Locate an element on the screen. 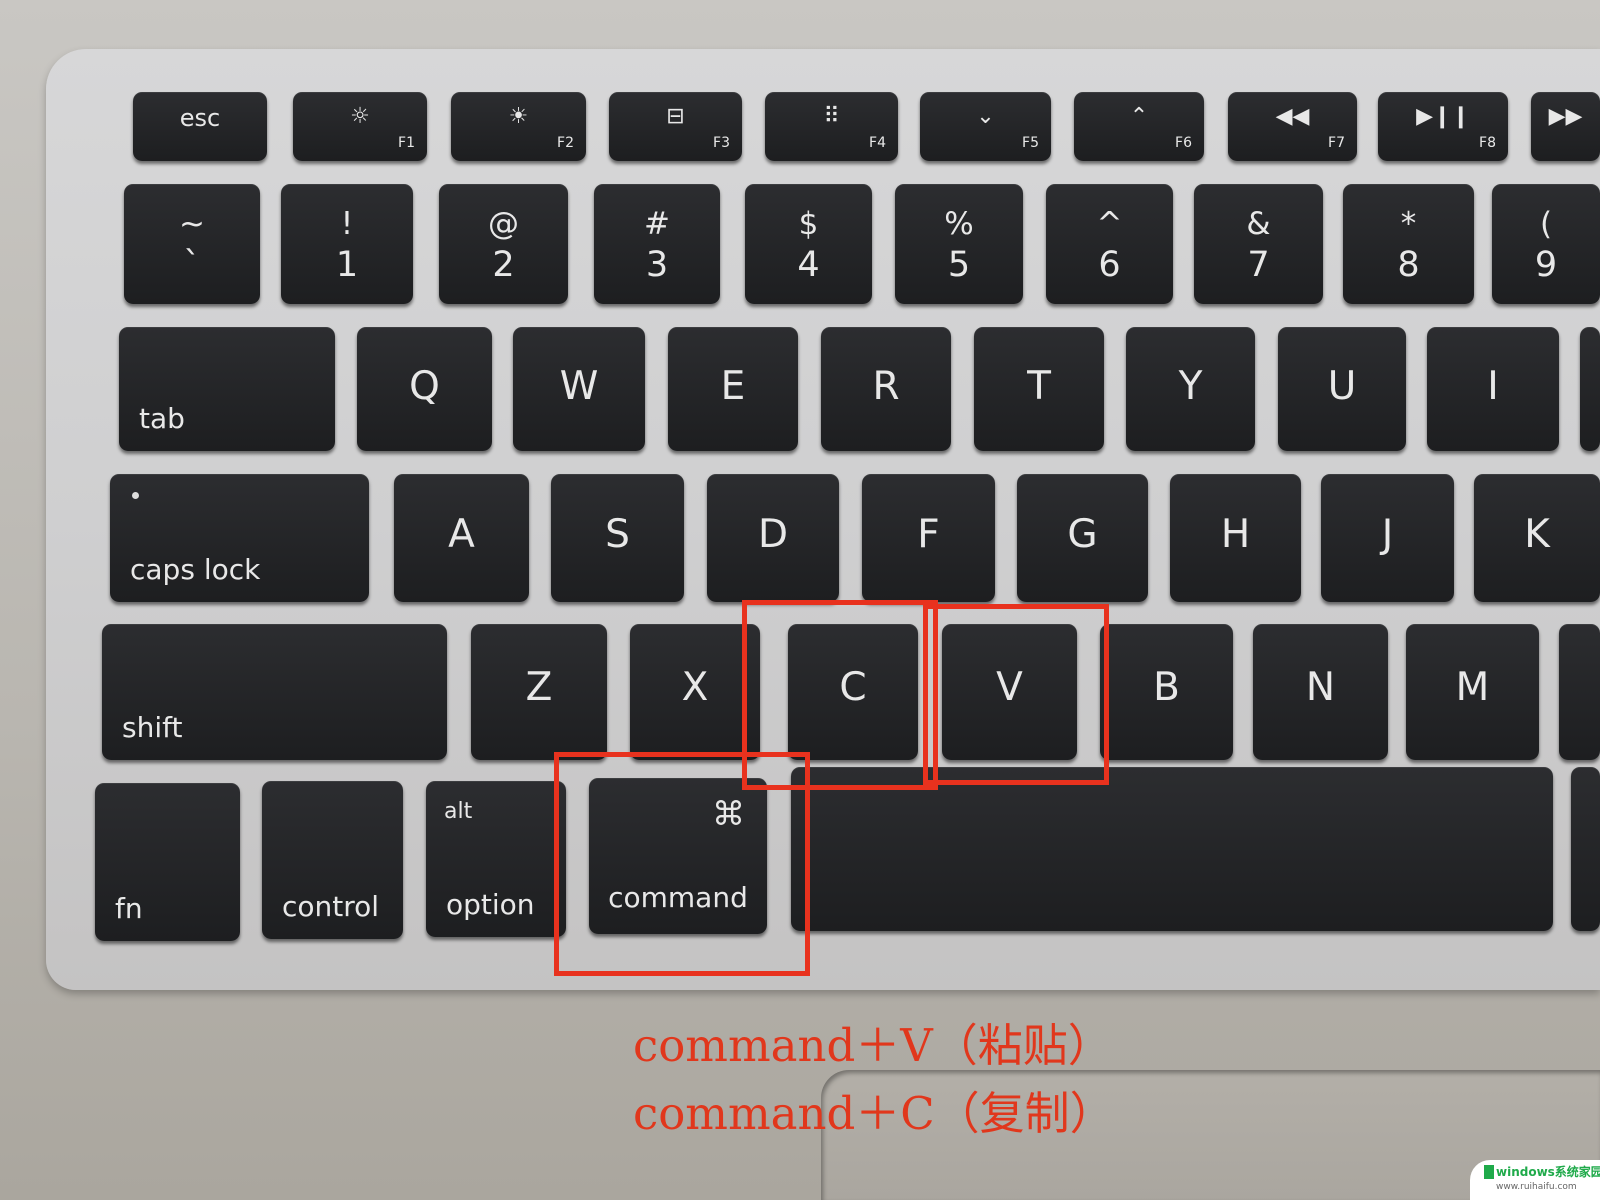 Image resolution: width=1600 pixels, height=1200 pixels. key-s: S is located at coordinates (617, 538).